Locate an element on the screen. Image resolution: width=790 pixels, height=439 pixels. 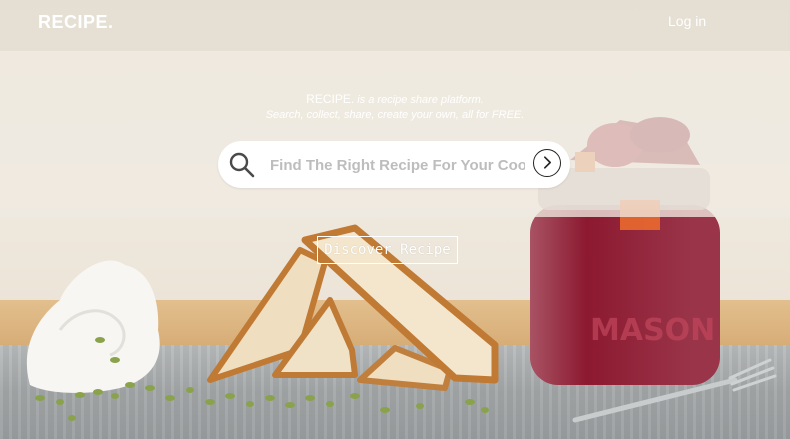
search-input is located at coordinates (397, 165).